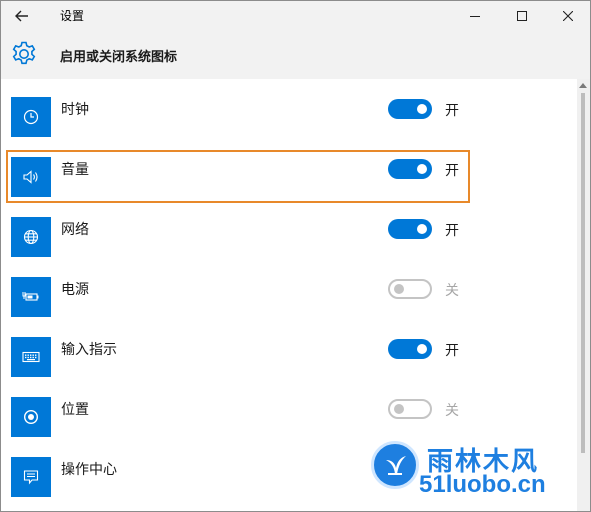 Image resolution: width=591 pixels, height=512 pixels. I want to click on action-center-icon, so click(31, 477).